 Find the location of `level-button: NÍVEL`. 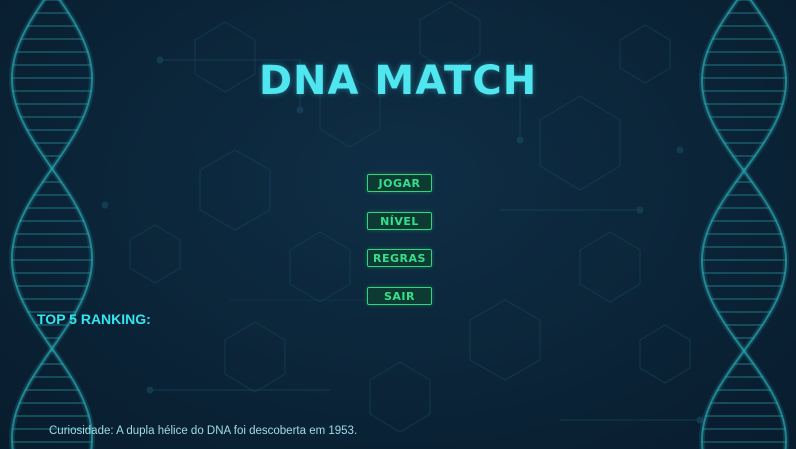

level-button: NÍVEL is located at coordinates (399, 221).